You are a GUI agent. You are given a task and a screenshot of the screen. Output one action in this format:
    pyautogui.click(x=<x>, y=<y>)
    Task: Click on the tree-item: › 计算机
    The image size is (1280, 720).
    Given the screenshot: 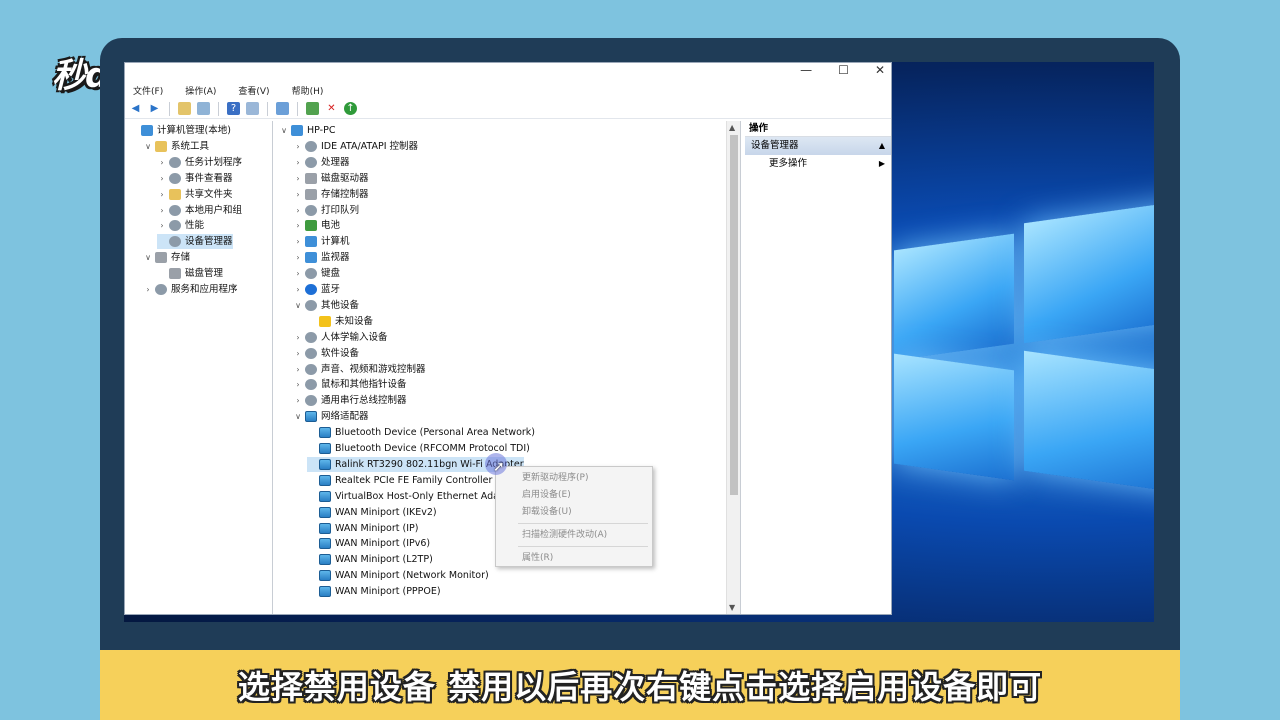 What is the action you would take?
    pyautogui.click(x=321, y=241)
    